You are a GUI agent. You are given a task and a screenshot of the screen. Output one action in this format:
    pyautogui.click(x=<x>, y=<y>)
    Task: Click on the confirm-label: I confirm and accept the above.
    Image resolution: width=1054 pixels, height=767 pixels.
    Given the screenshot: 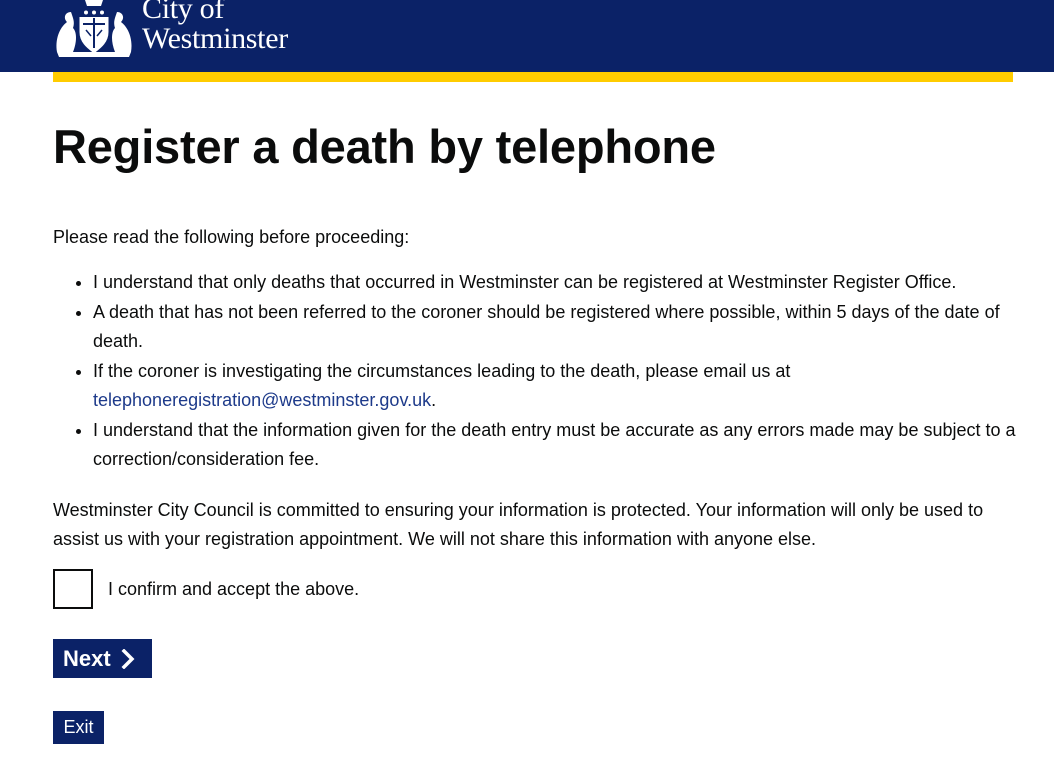 What is the action you would take?
    pyautogui.click(x=233, y=589)
    